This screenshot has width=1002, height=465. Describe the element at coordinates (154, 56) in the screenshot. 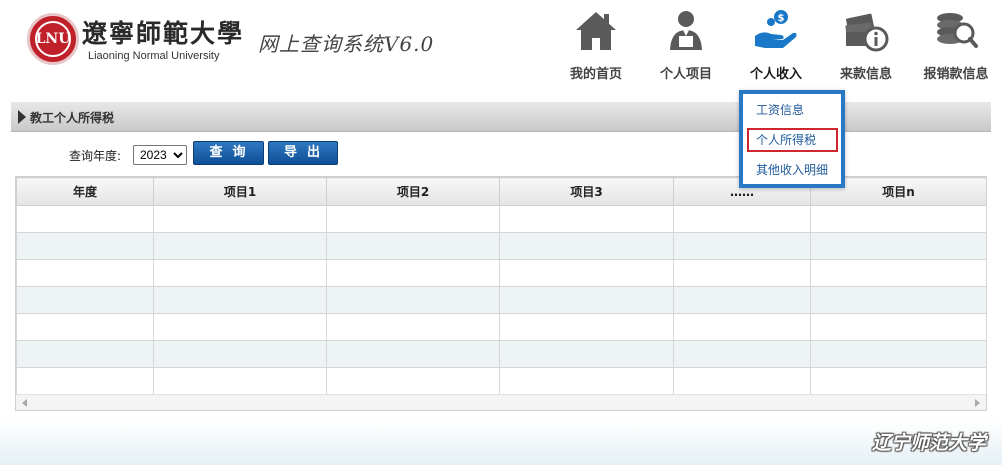

I see `university-name-en: Liaoning Normal University` at that location.